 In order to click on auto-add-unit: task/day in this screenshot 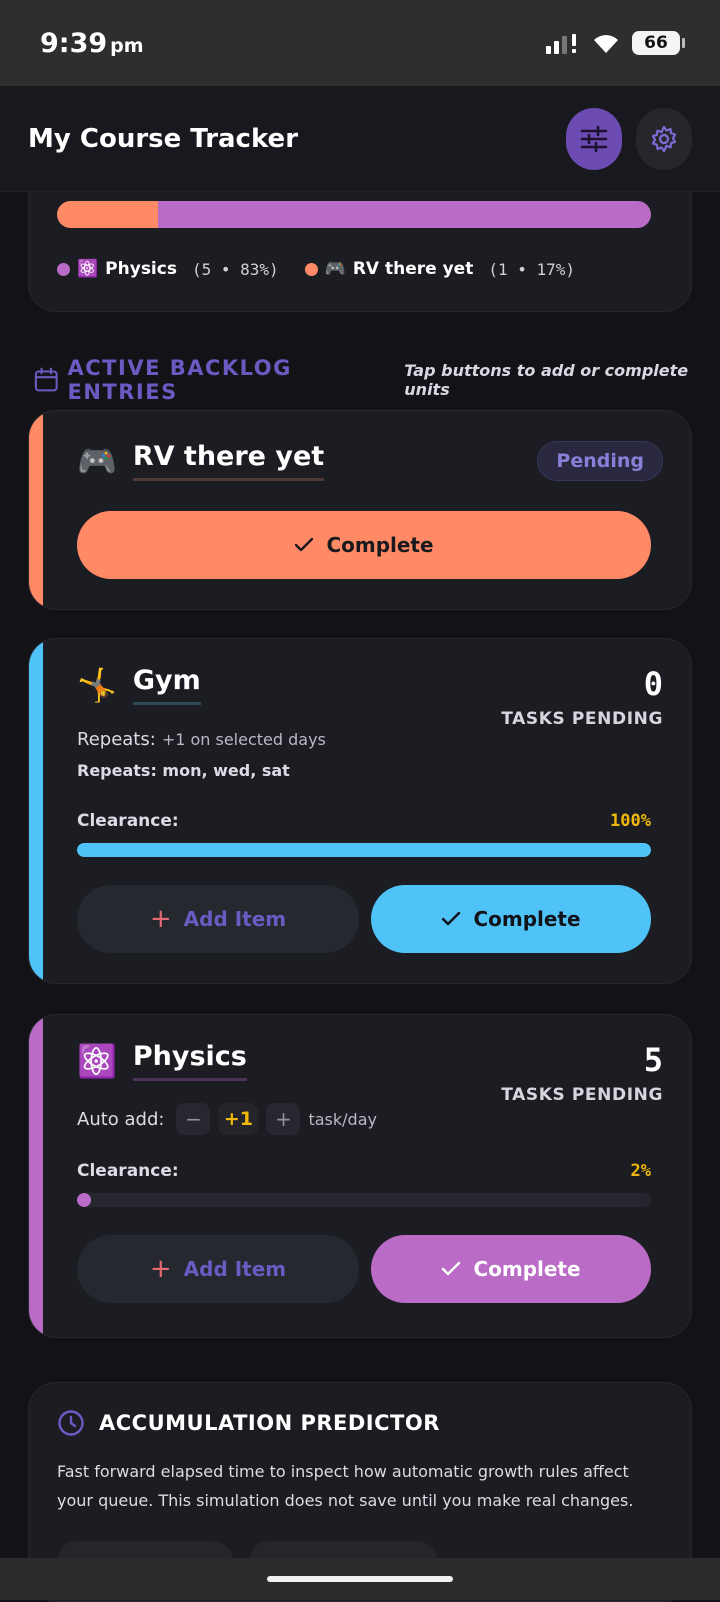, I will do `click(342, 1119)`.